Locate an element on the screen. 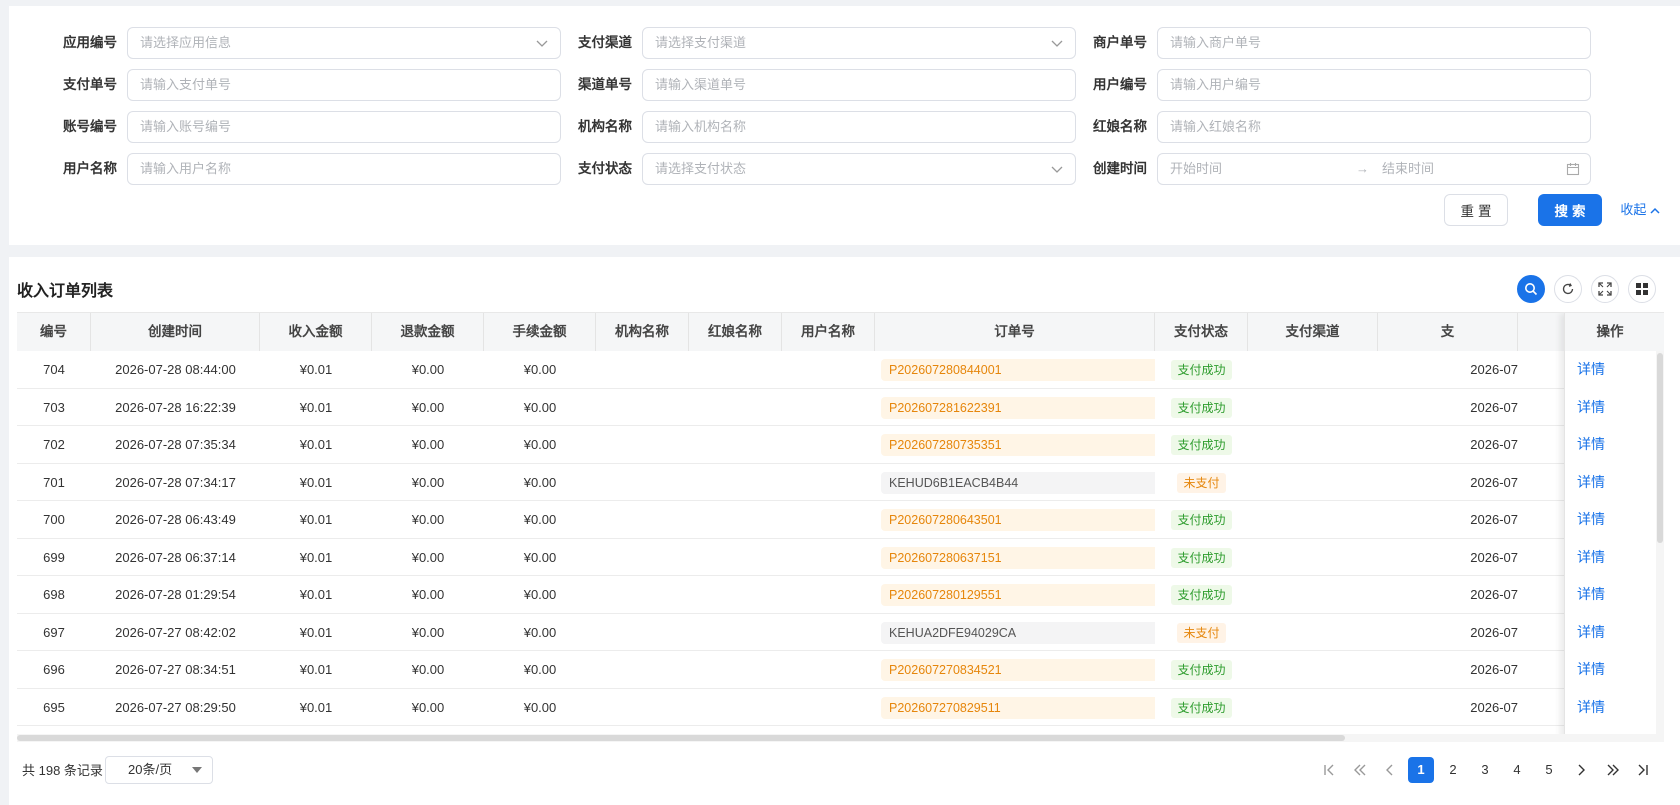 This screenshot has width=1680, height=805. filter-input: 请输入商户单号 is located at coordinates (1374, 43).